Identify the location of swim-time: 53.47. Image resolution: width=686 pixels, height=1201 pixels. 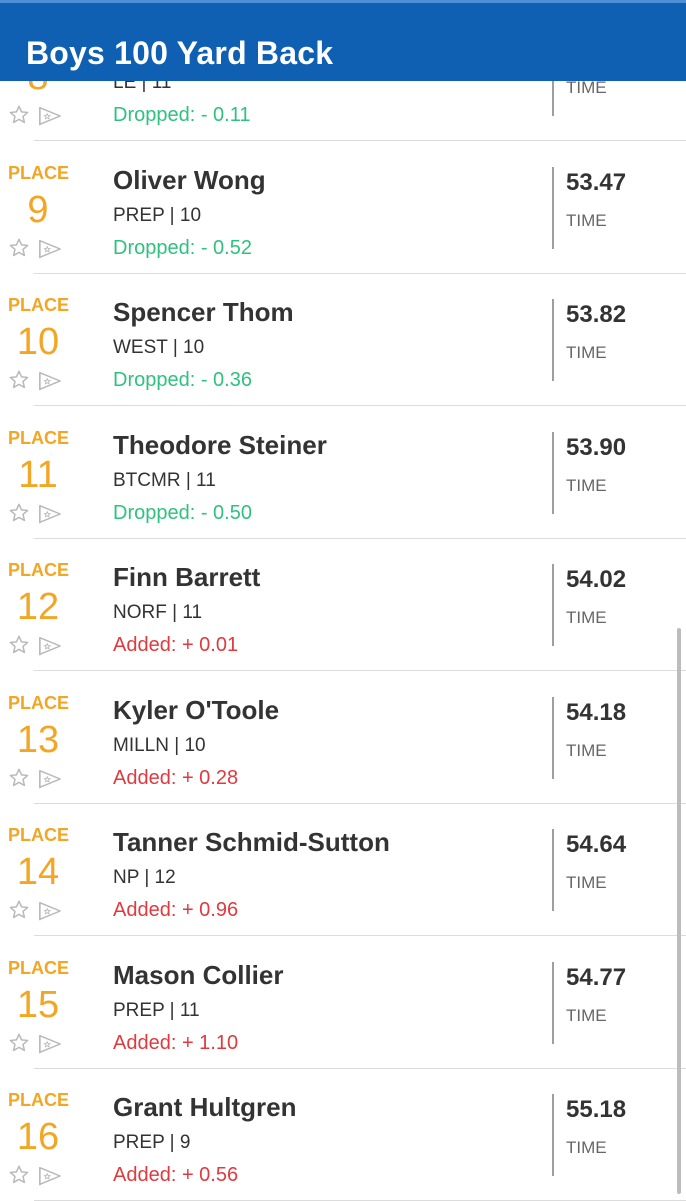
(596, 182).